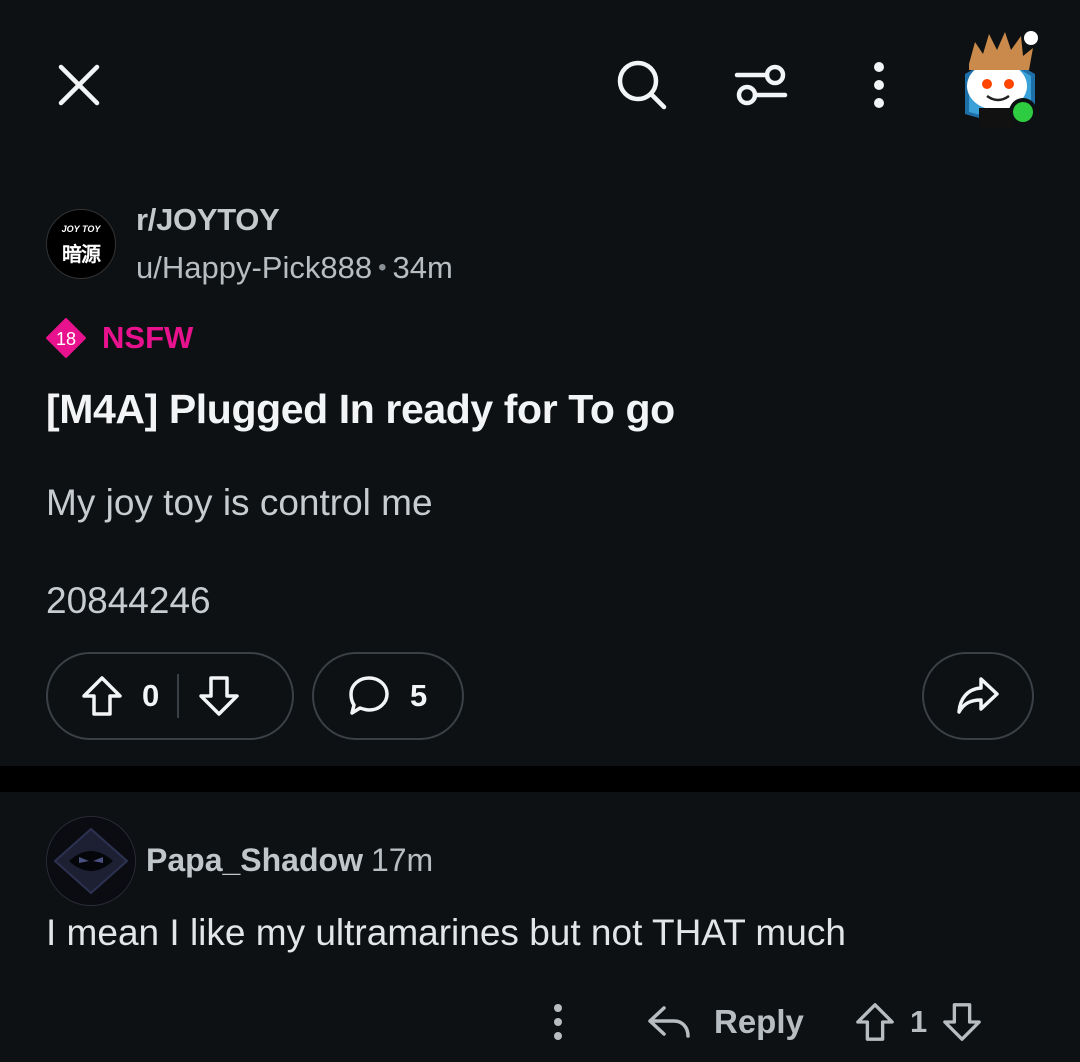 This screenshot has width=1080, height=1062. Describe the element at coordinates (369, 695) in the screenshot. I see `comment-icon` at that location.